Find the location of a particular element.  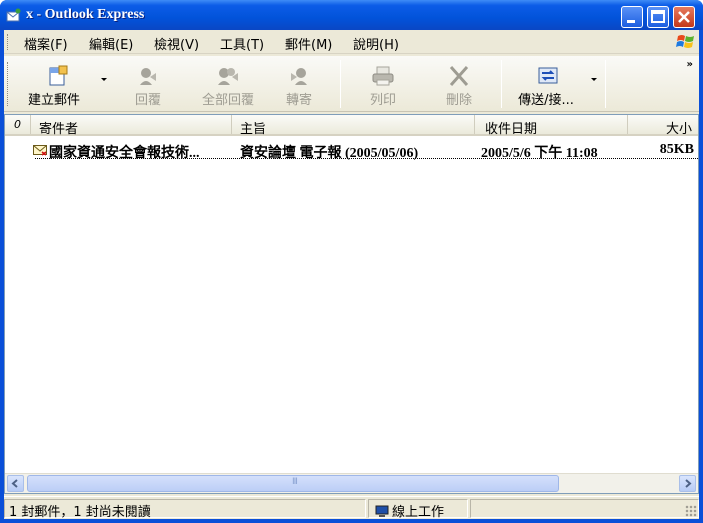

menu-bar: 檔案(F) 編輯(E) 檢視(V) 工具(T) 郵件(M) 說明(H) is located at coordinates (351, 42).